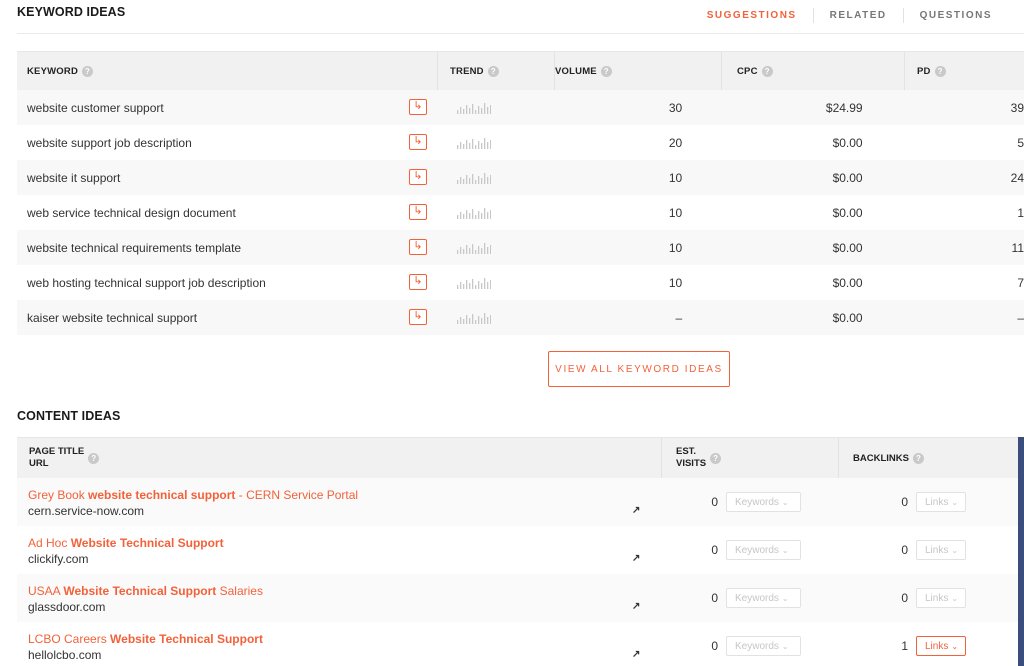  I want to click on column-trend: TREND?, so click(496, 71).